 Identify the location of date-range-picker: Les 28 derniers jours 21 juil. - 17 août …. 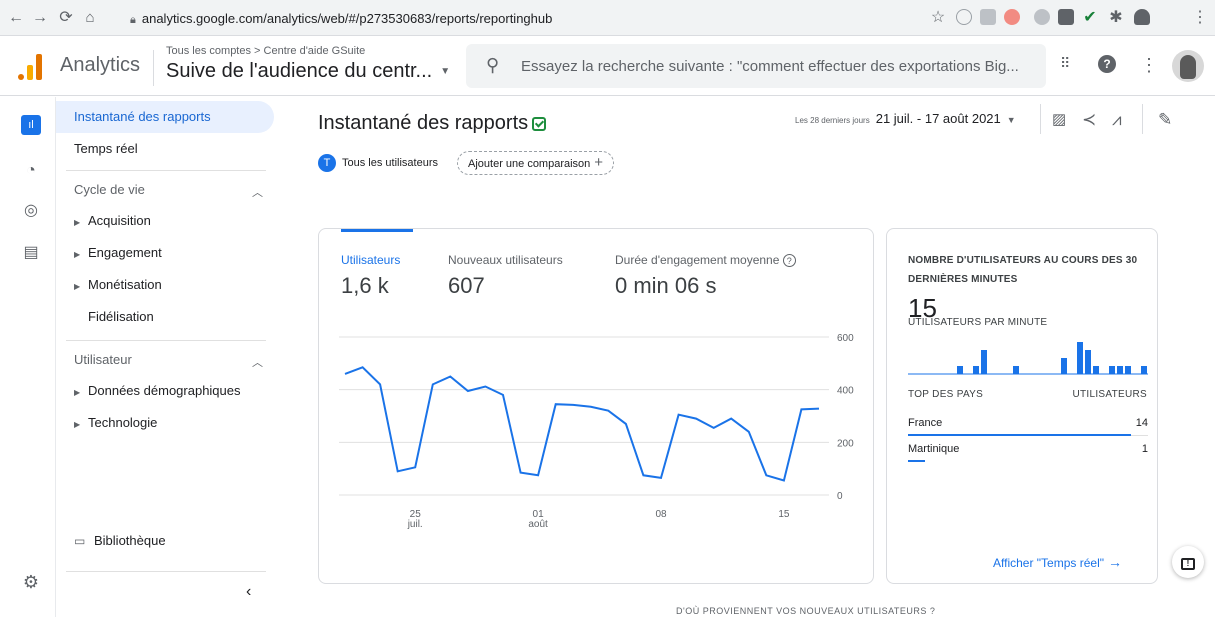
(905, 119).